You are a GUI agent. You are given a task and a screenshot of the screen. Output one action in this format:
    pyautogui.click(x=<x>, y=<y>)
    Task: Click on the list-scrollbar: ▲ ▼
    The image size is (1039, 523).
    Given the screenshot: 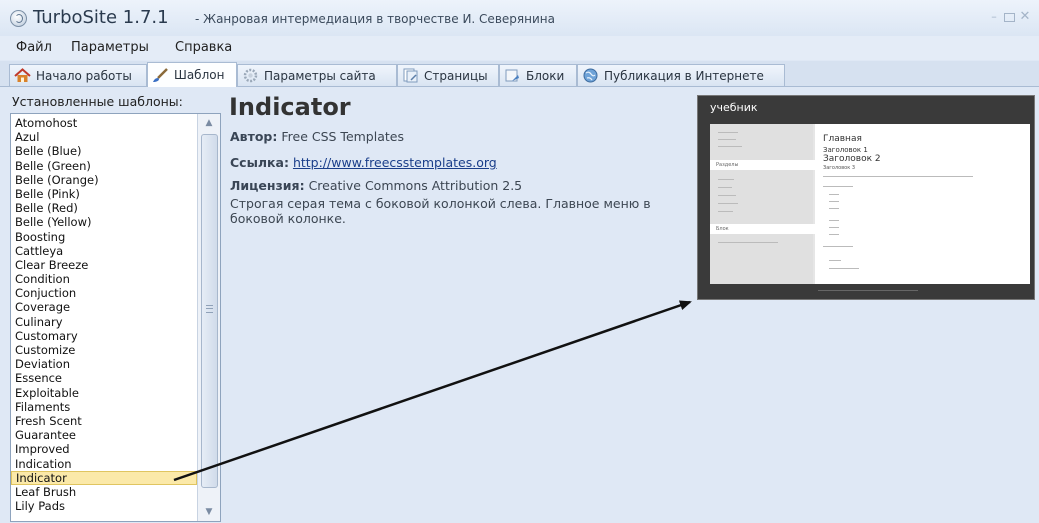 What is the action you would take?
    pyautogui.click(x=208, y=317)
    